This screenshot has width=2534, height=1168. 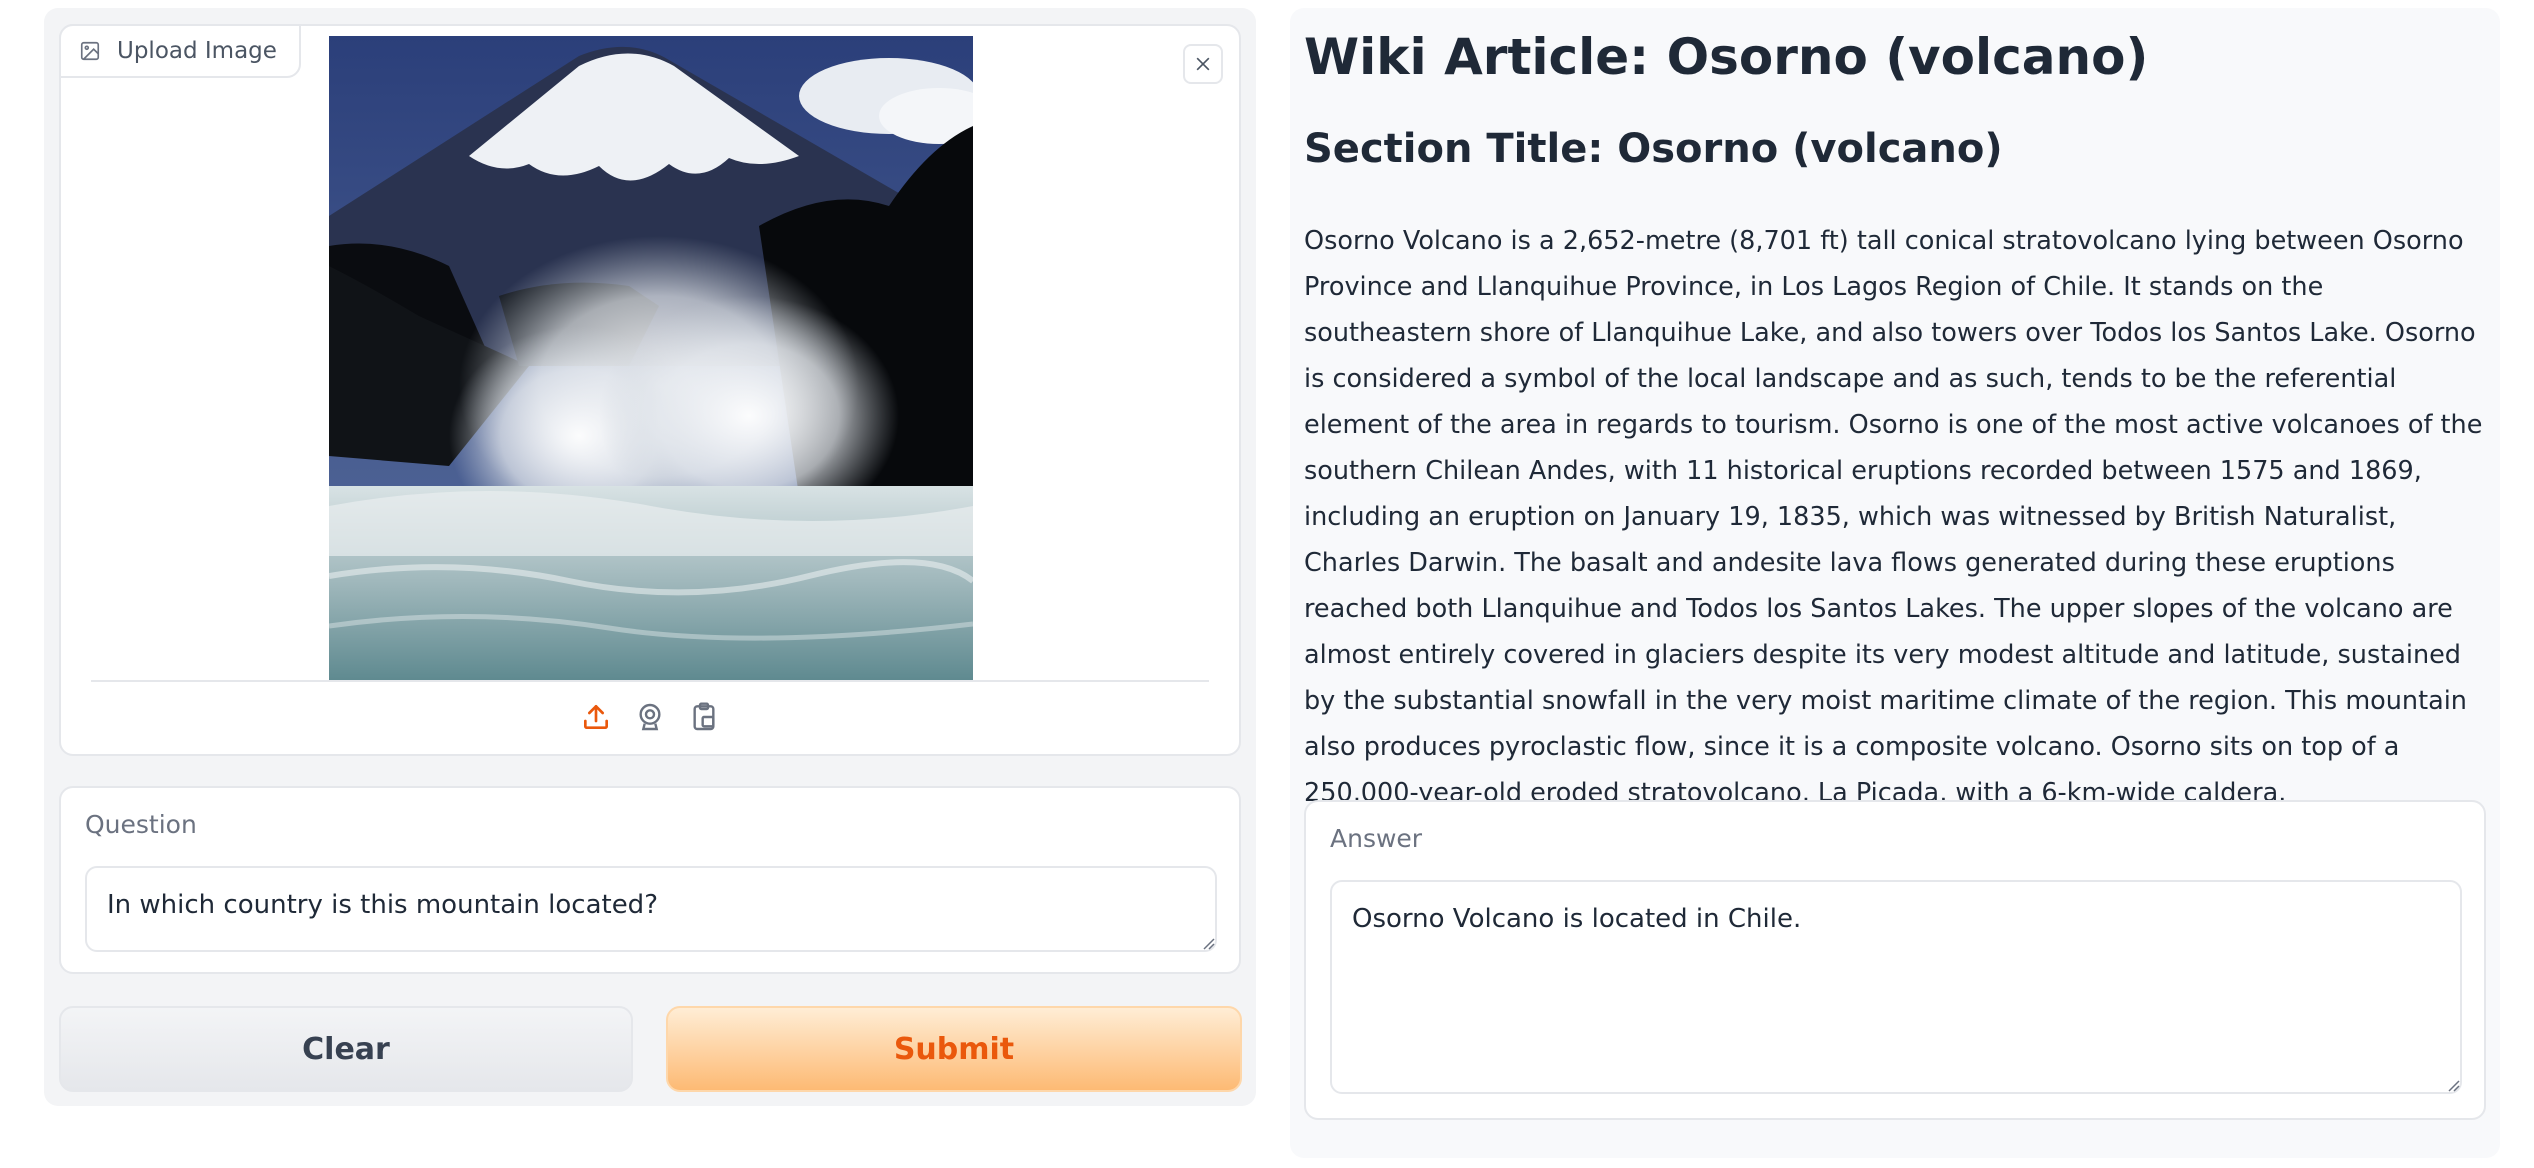 What do you see at coordinates (1376, 838) in the screenshot?
I see `answer-label: Answer` at bounding box center [1376, 838].